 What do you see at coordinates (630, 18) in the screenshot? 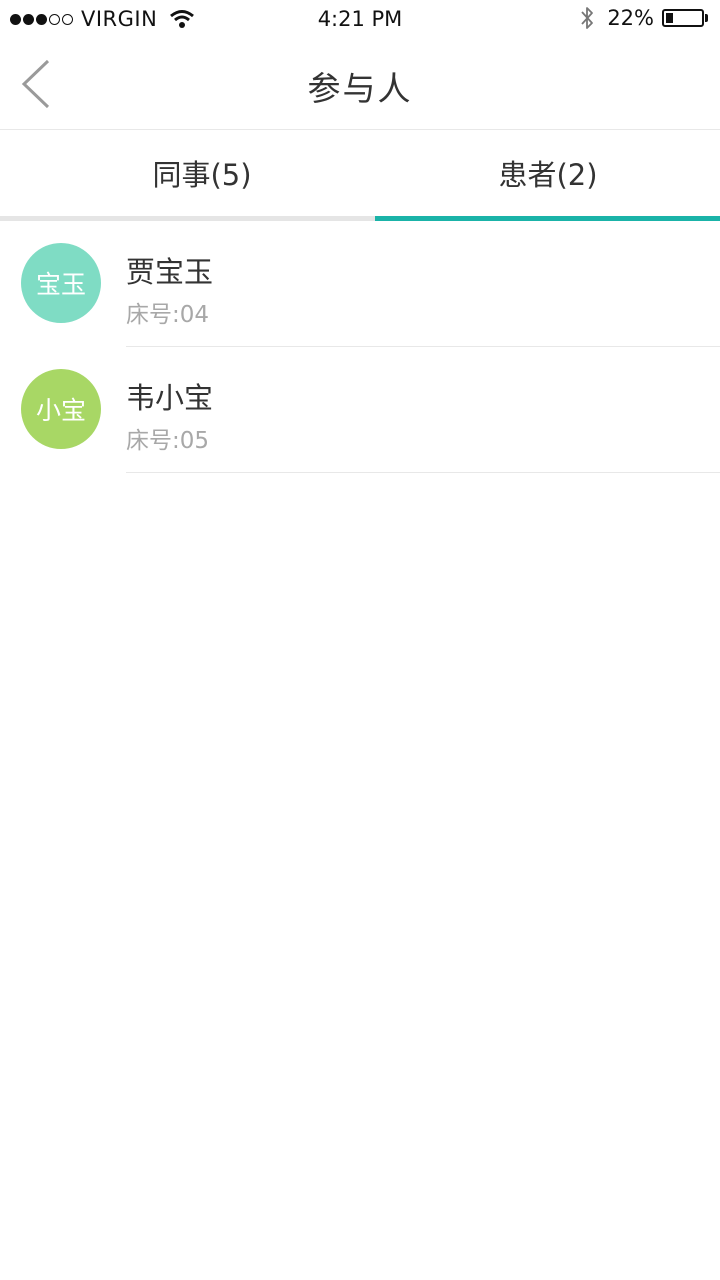
I see `battery-percentage: 22%` at bounding box center [630, 18].